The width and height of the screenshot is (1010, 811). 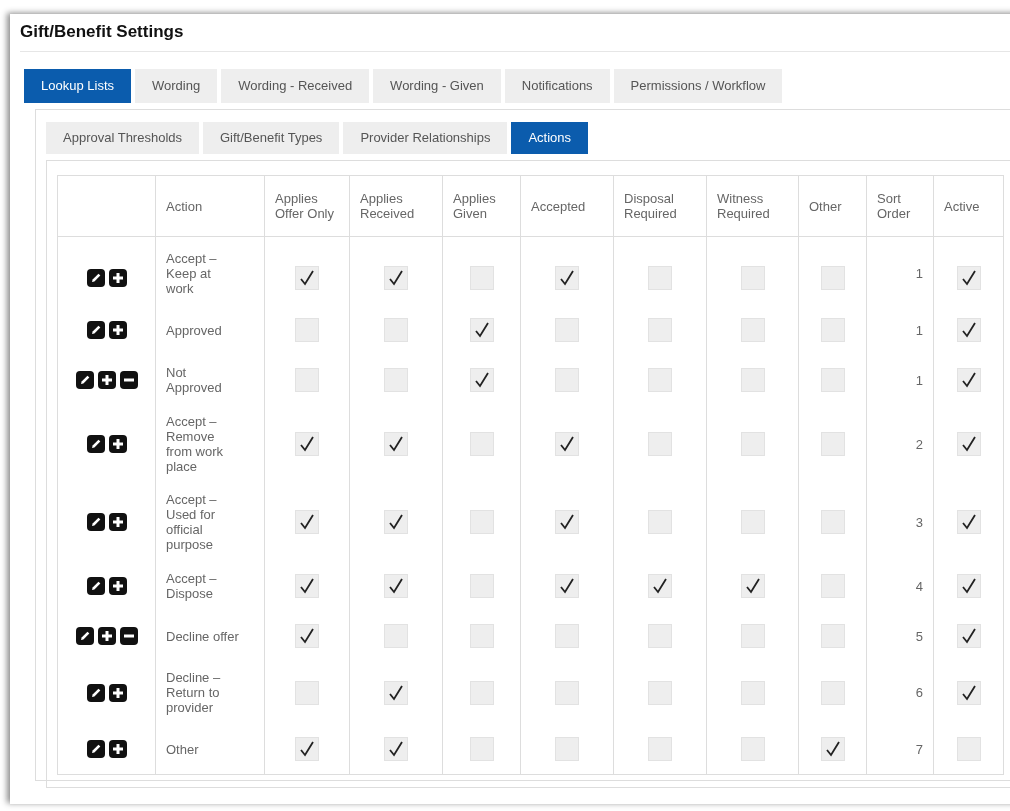 What do you see at coordinates (437, 86) in the screenshot?
I see `tab: Wording - Given` at bounding box center [437, 86].